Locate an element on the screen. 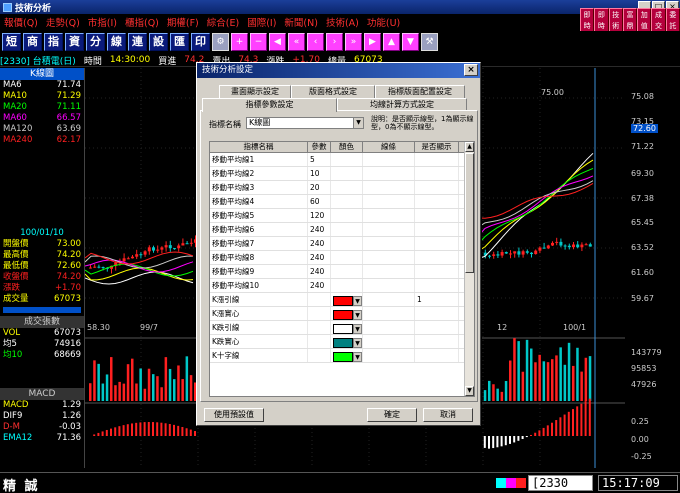 This screenshot has width=680, height=493. scroll-down-icon: ▼ is located at coordinates (469, 391).